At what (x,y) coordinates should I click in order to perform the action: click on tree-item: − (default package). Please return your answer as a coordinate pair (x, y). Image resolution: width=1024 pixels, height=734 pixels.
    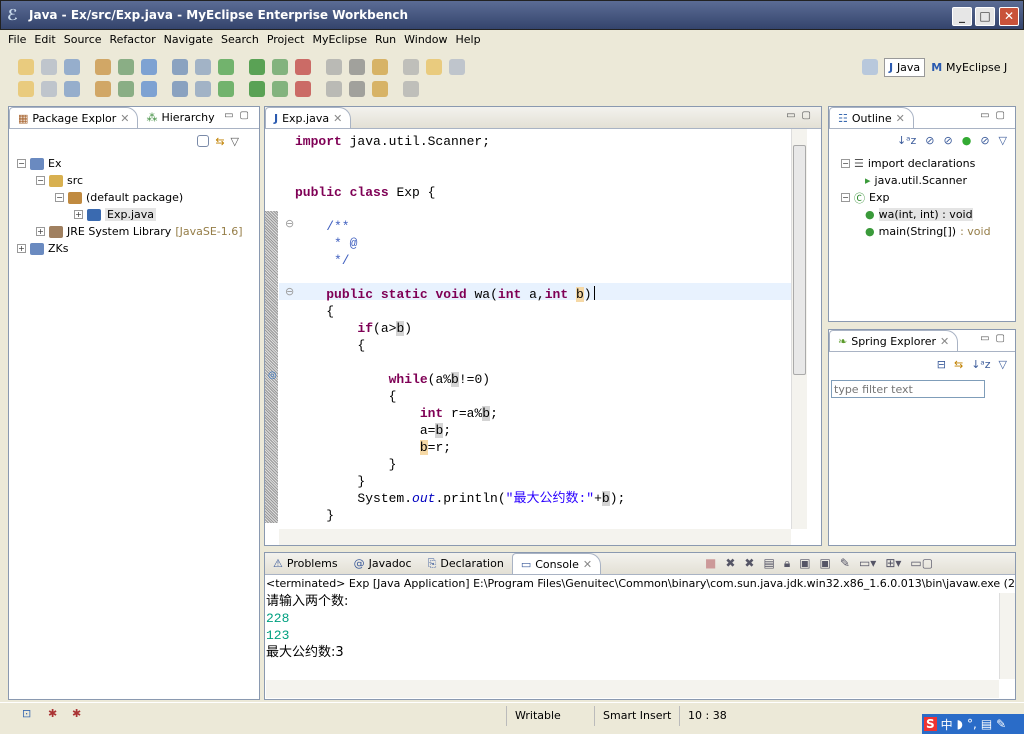
    Looking at the image, I should click on (119, 197).